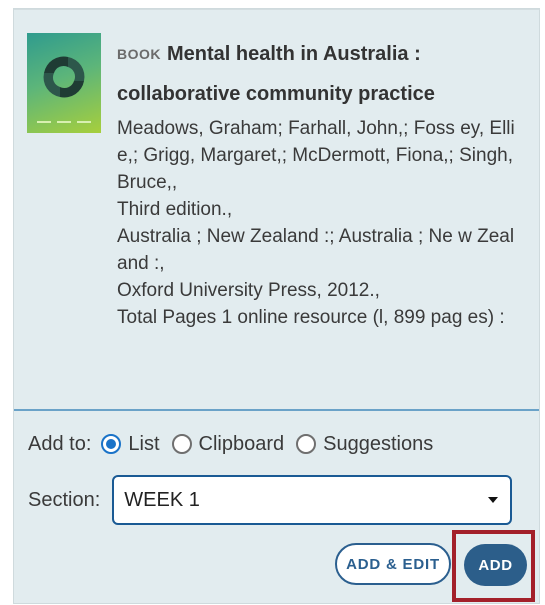  Describe the element at coordinates (276, 9) in the screenshot. I see `card-top-border` at that location.